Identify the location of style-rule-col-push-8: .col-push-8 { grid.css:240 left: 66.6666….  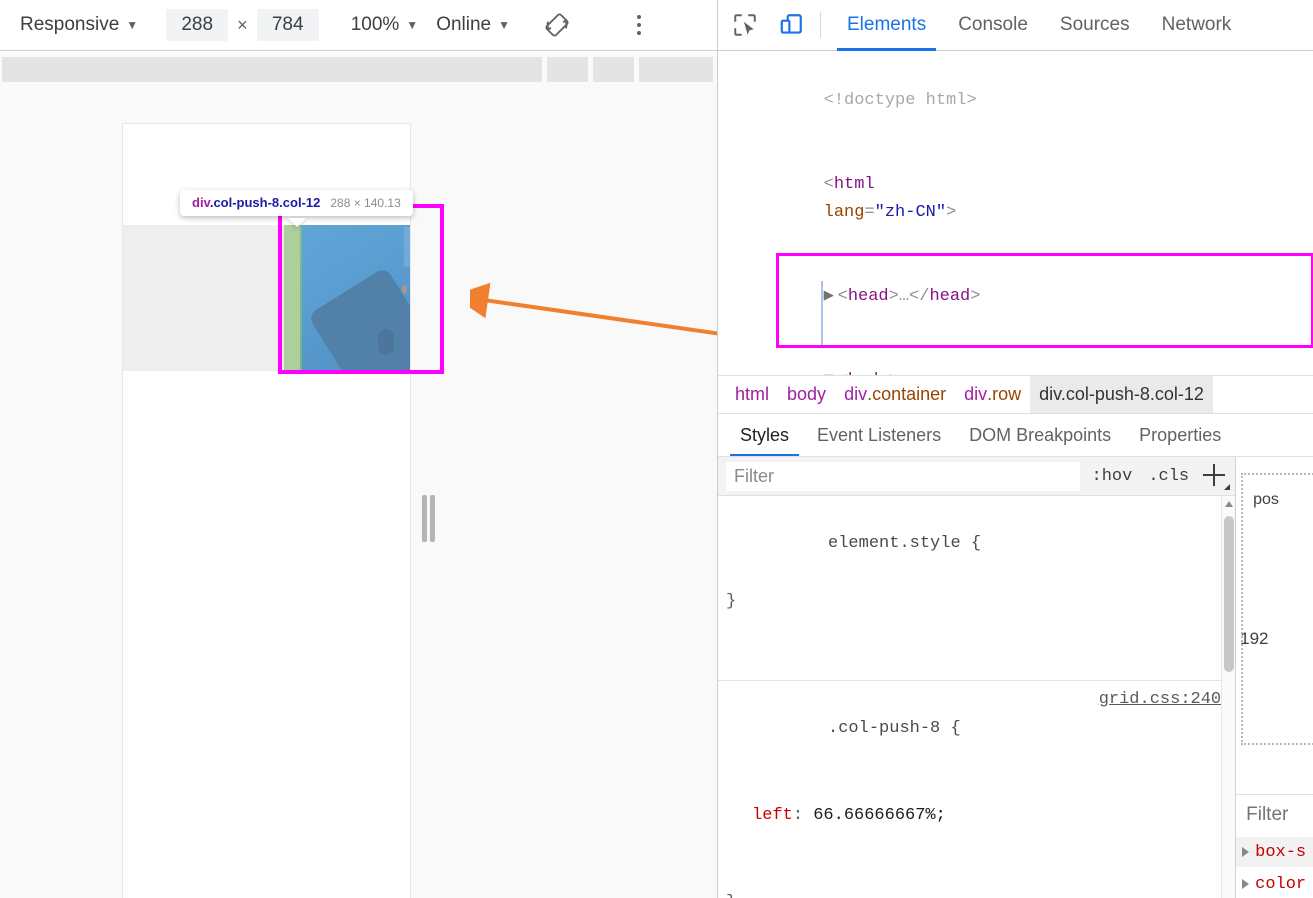
(976, 789).